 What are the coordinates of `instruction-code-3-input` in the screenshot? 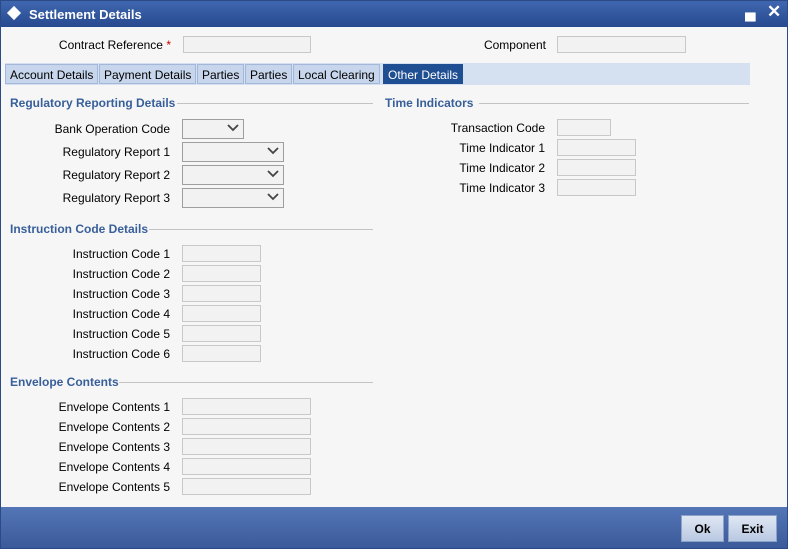 It's located at (221, 293).